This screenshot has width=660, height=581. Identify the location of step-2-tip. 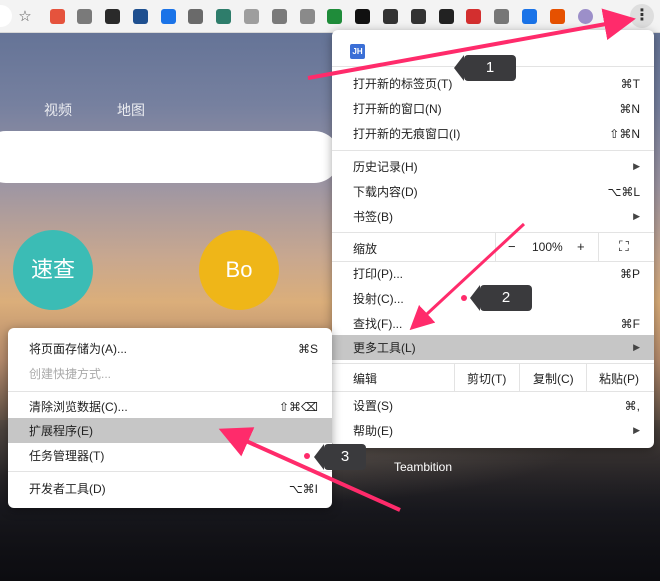
(475, 298).